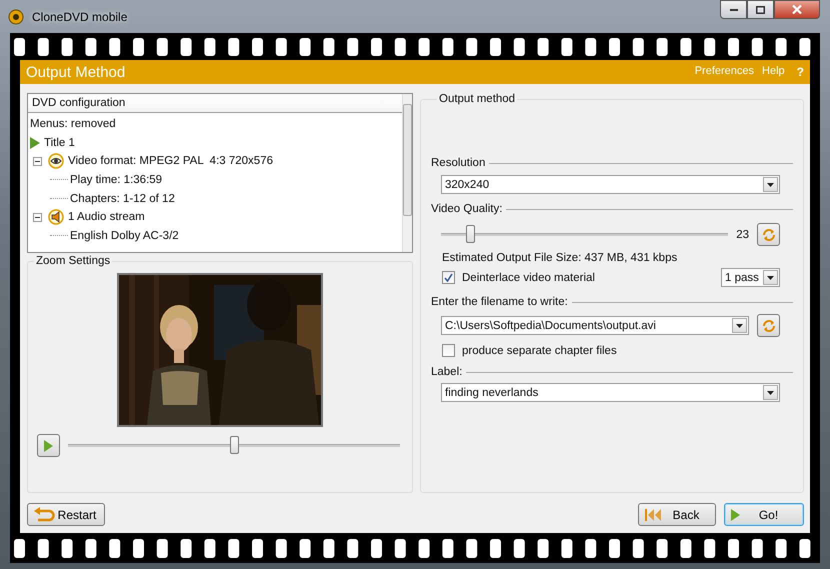 The height and width of the screenshot is (569, 830). I want to click on go-button: Go!, so click(764, 514).